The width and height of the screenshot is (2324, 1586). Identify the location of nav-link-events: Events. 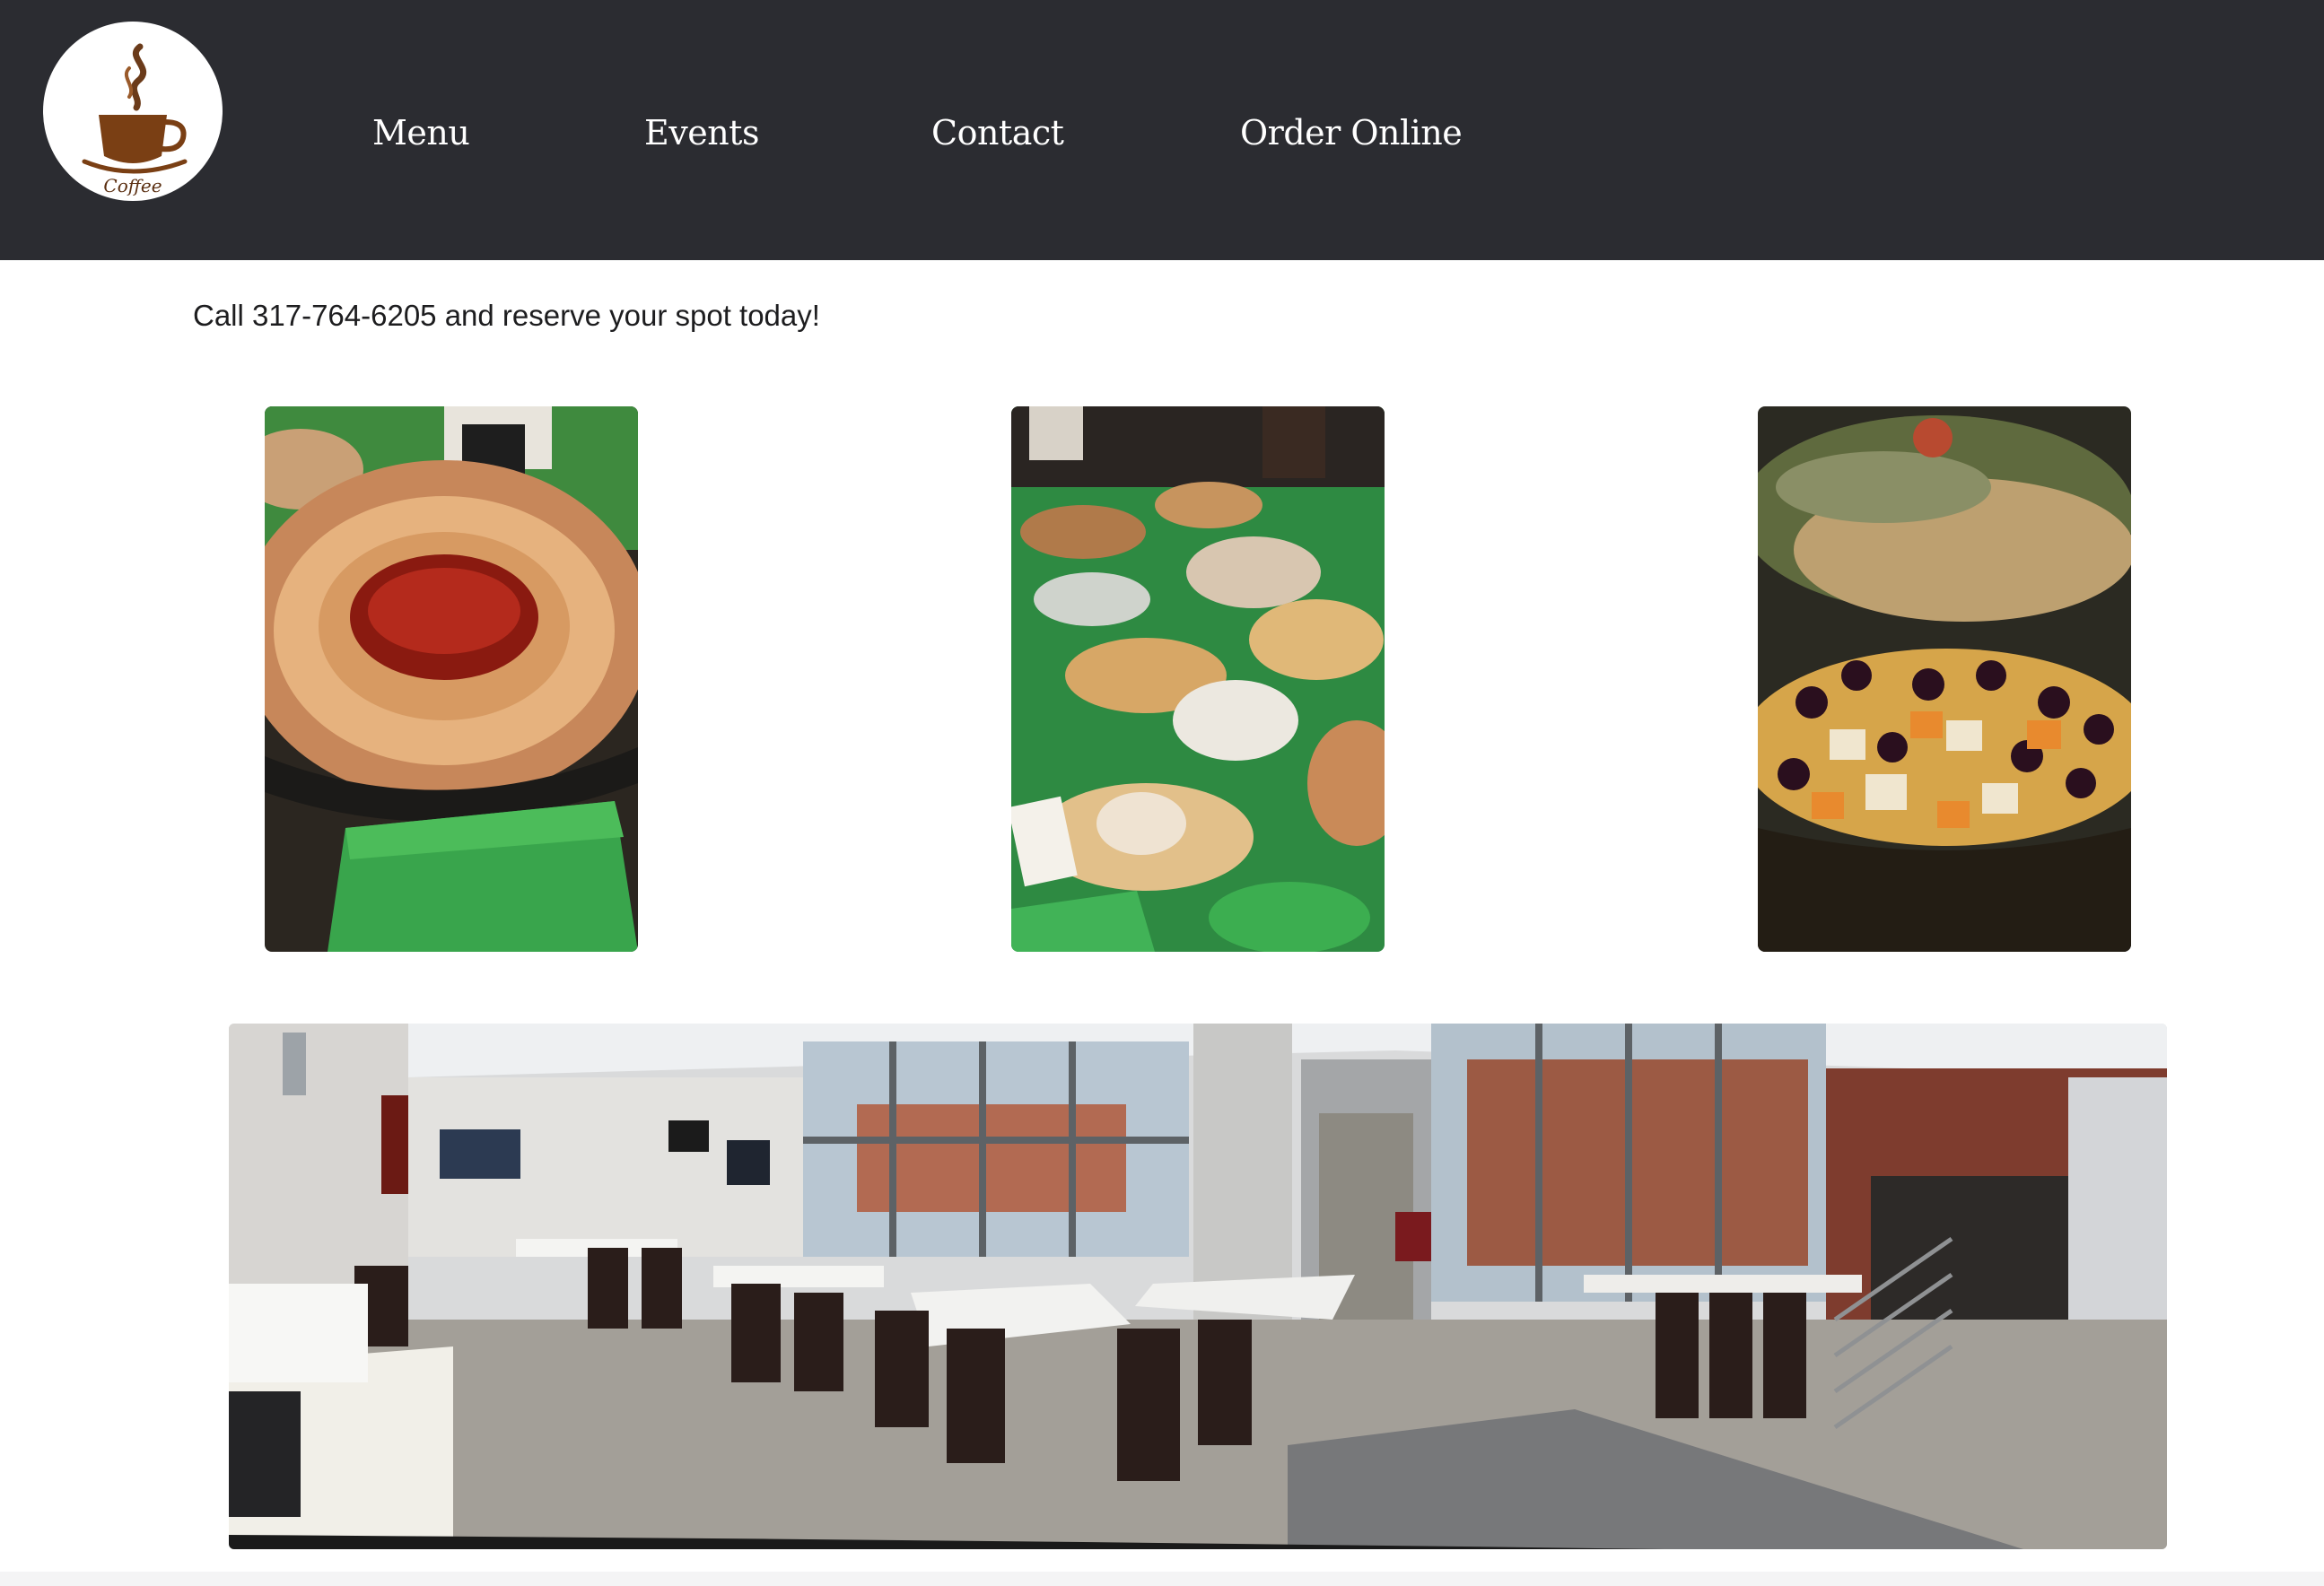
(701, 133).